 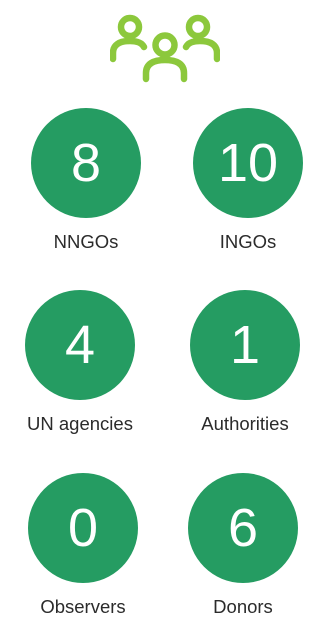 I want to click on stat-observers: 0 Observers, so click(x=83, y=545).